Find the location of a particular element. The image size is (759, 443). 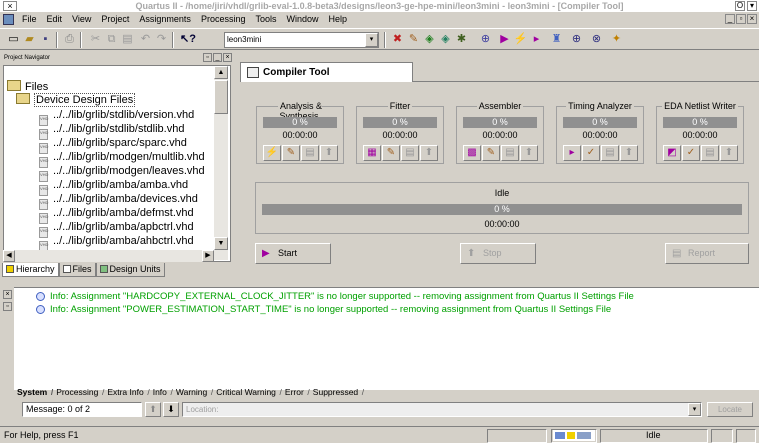

tab-hierarchy: Hierarchy is located at coordinates (30, 270).